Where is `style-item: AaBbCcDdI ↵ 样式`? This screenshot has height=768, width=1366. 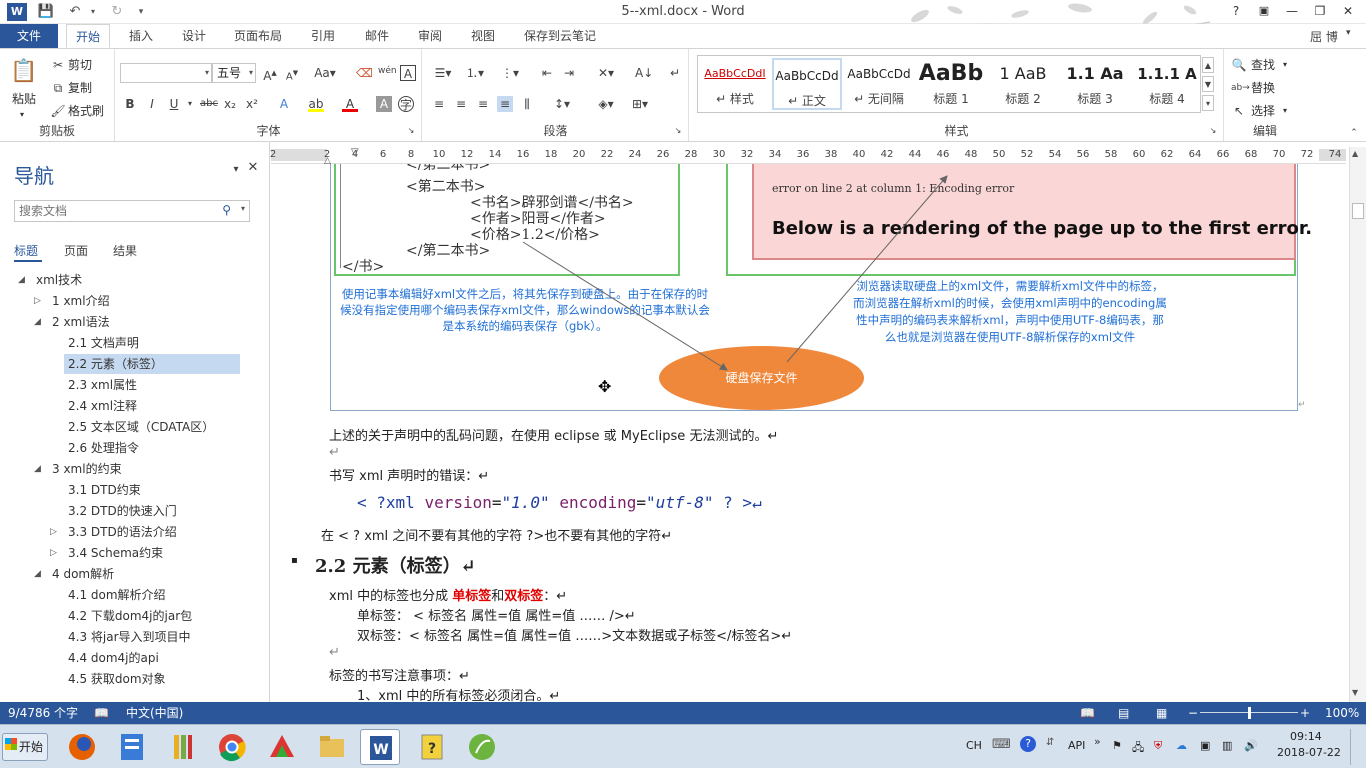 style-item: AaBbCcDdI ↵ 样式 is located at coordinates (735, 84).